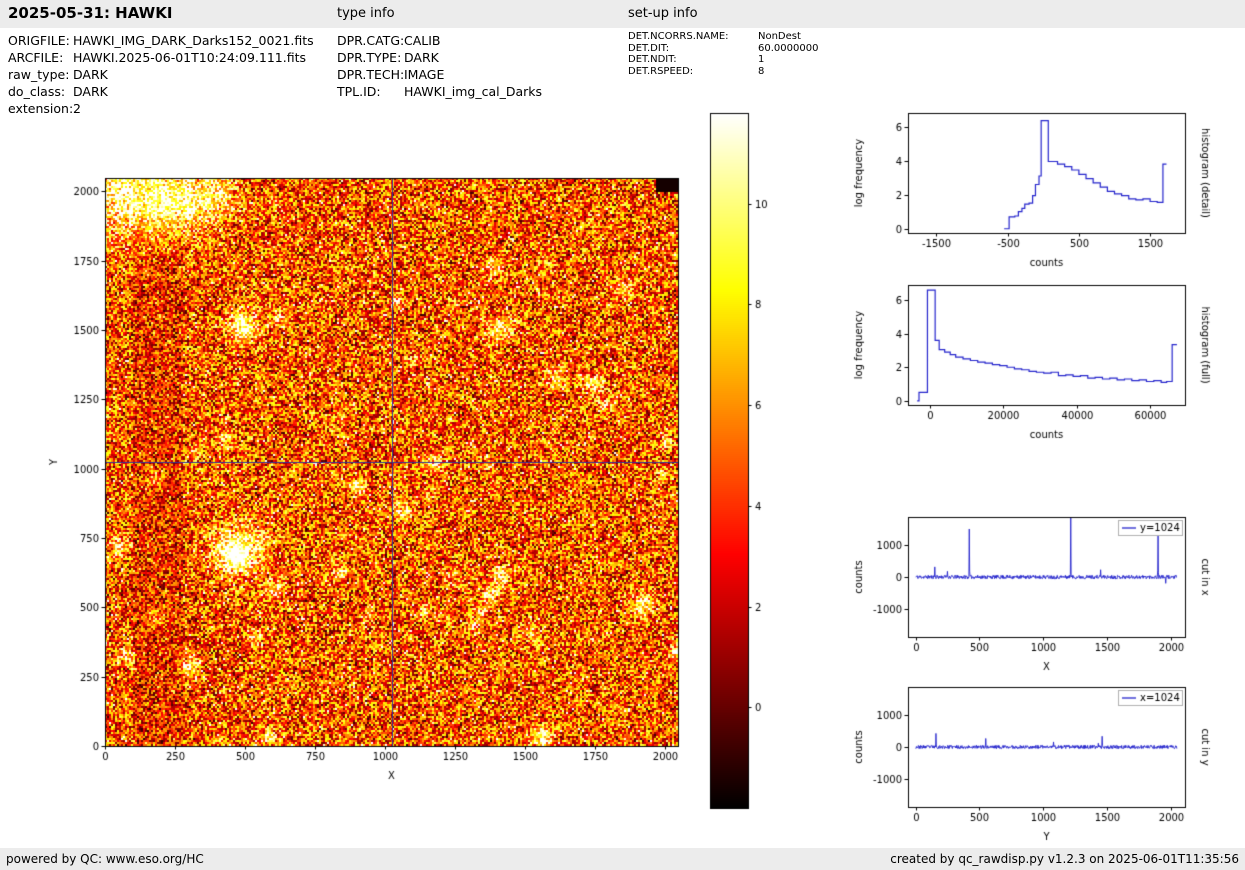 This screenshot has height=870, width=1245. Describe the element at coordinates (39, 74) in the screenshot. I see `field-label: raw_type:` at that location.